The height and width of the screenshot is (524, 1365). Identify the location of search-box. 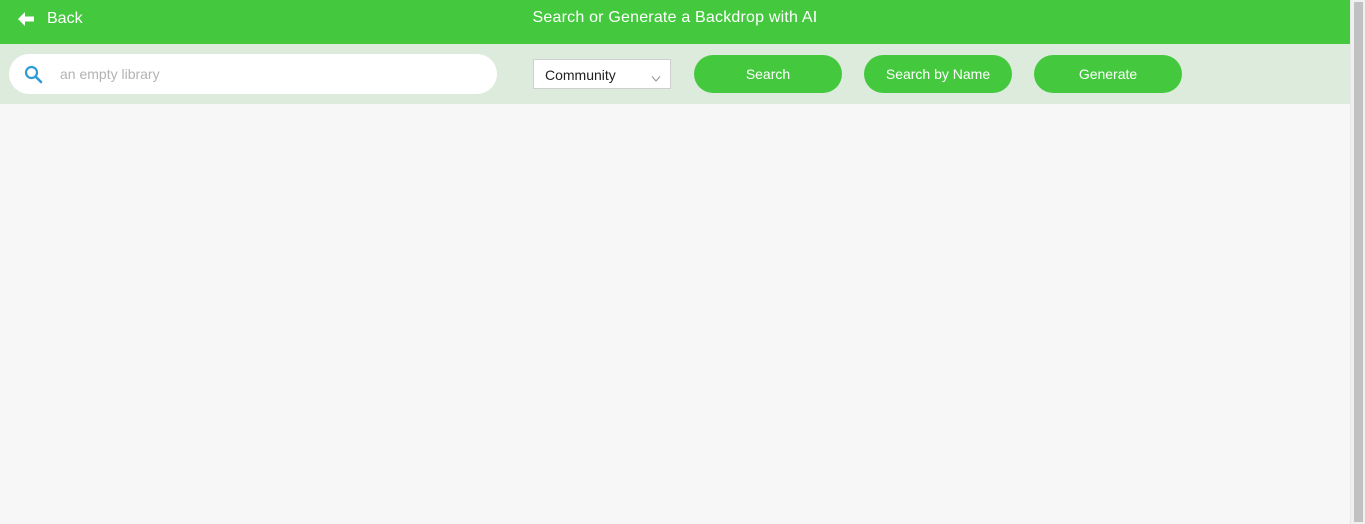
(253, 74).